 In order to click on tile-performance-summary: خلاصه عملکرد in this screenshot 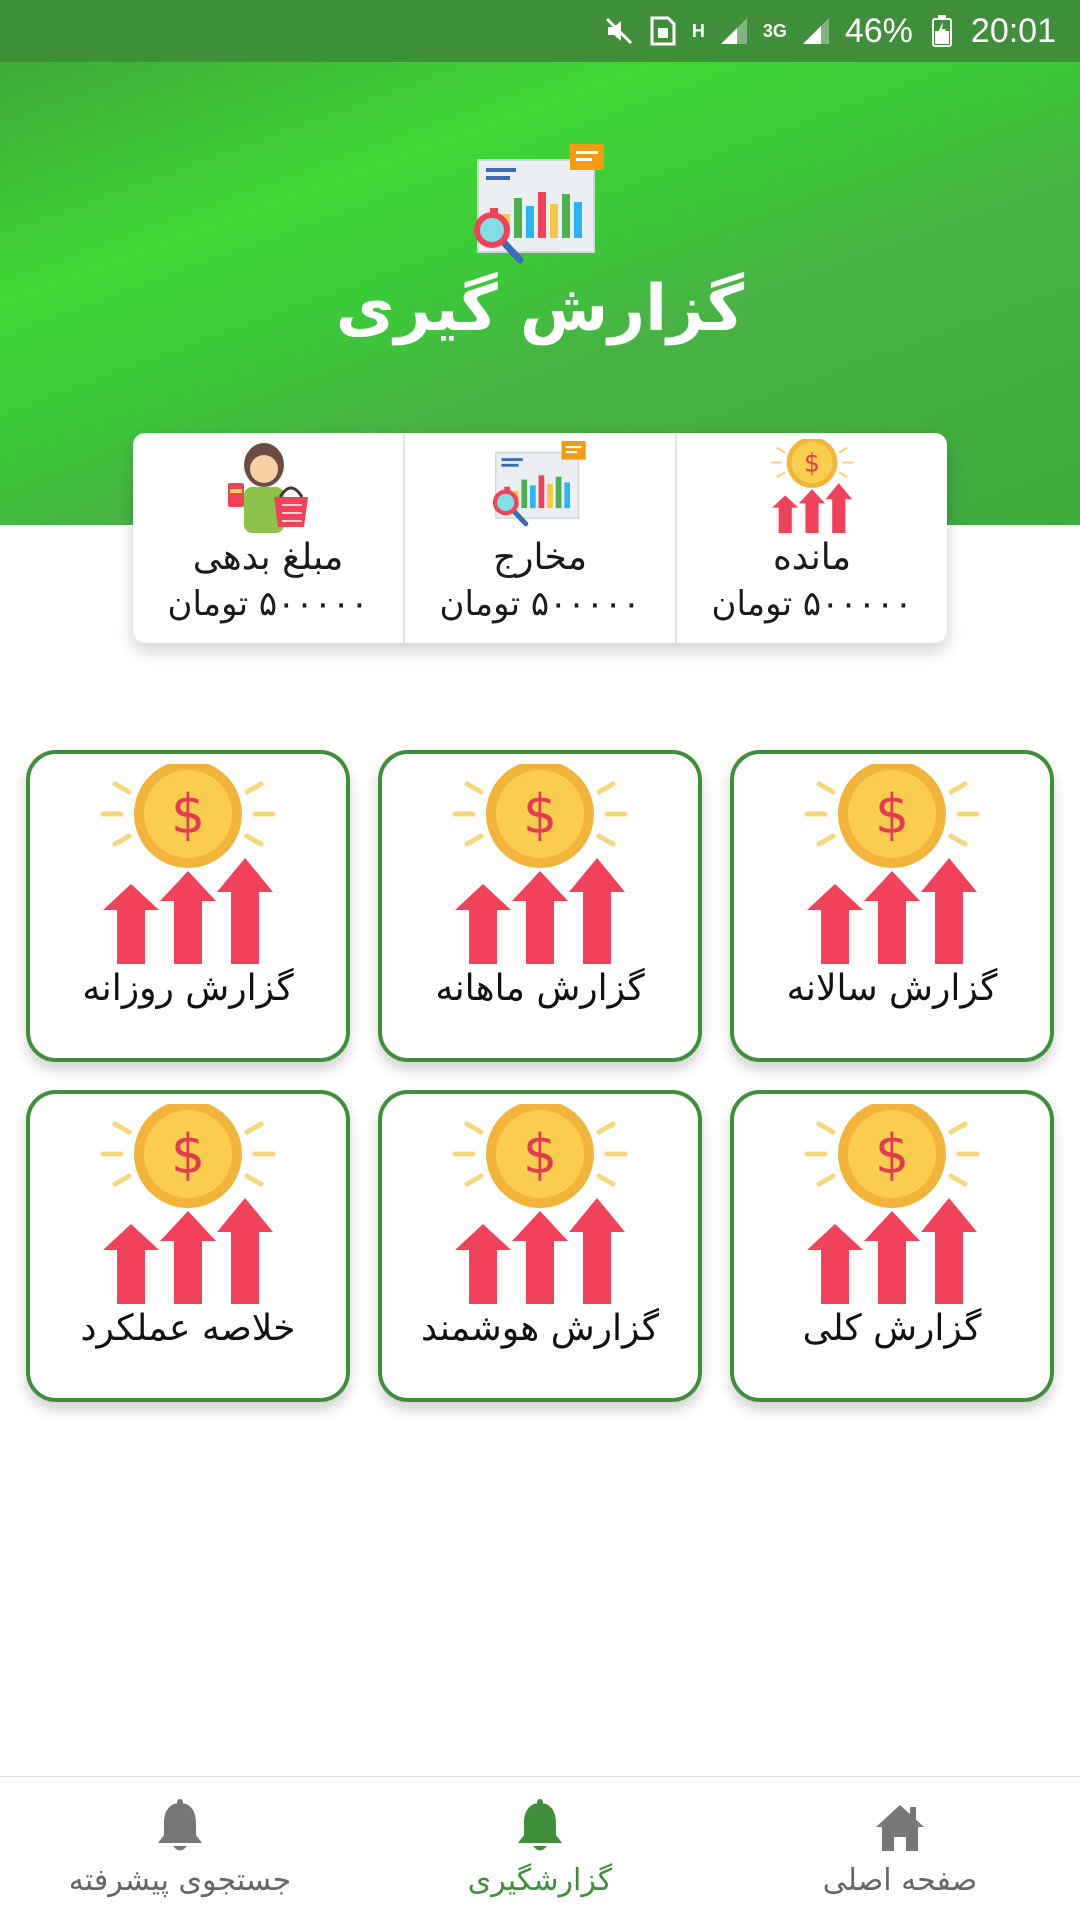, I will do `click(188, 1246)`.